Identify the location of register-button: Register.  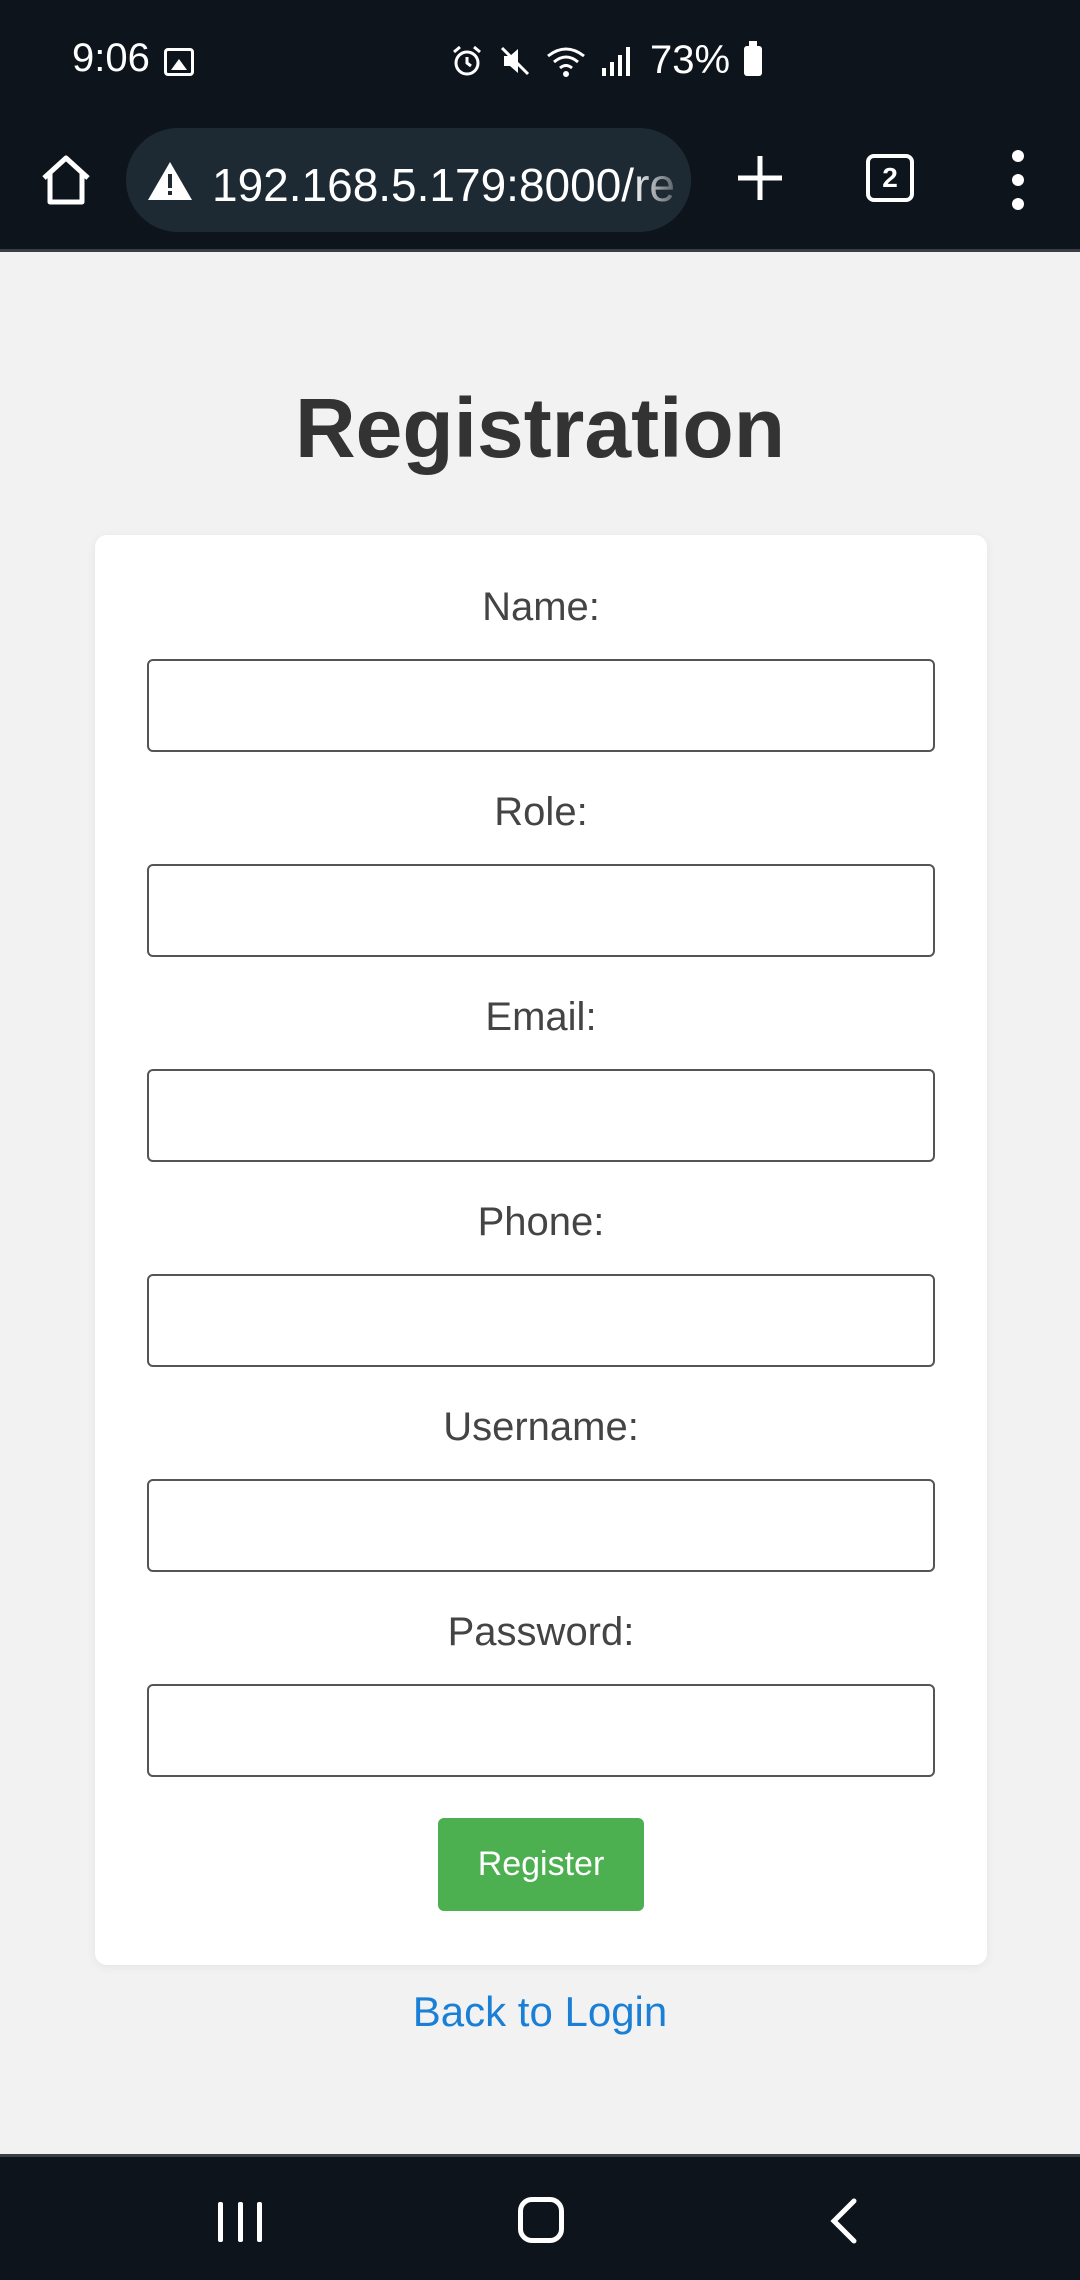
(541, 1864).